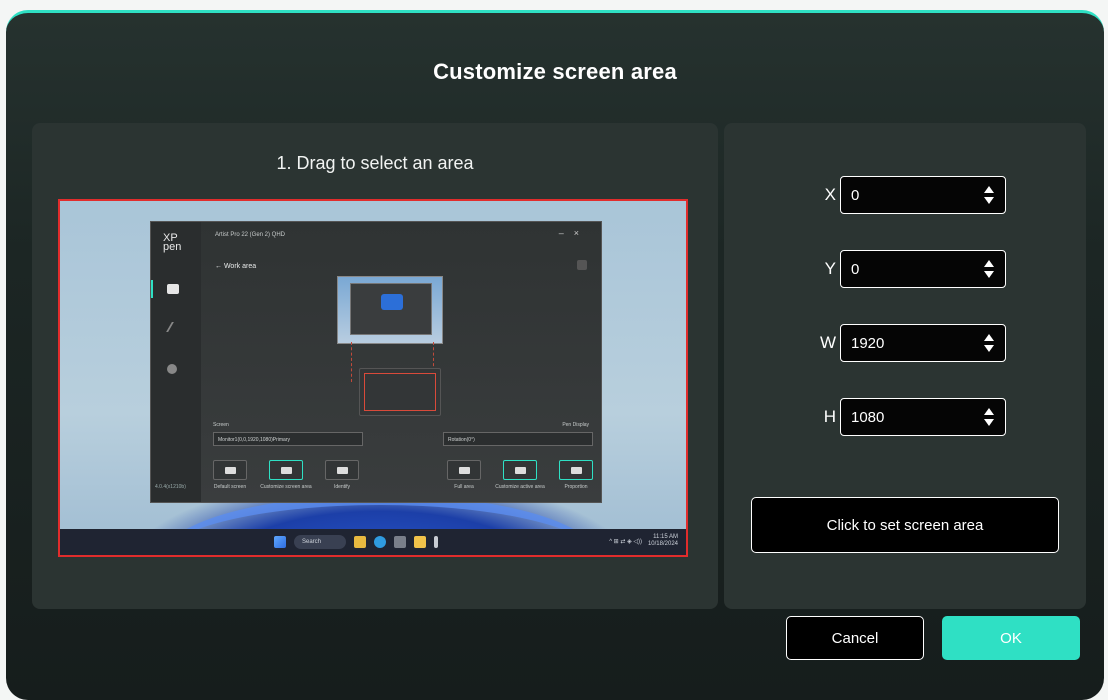  Describe the element at coordinates (172, 369) in the screenshot. I see `gear-icon` at that location.